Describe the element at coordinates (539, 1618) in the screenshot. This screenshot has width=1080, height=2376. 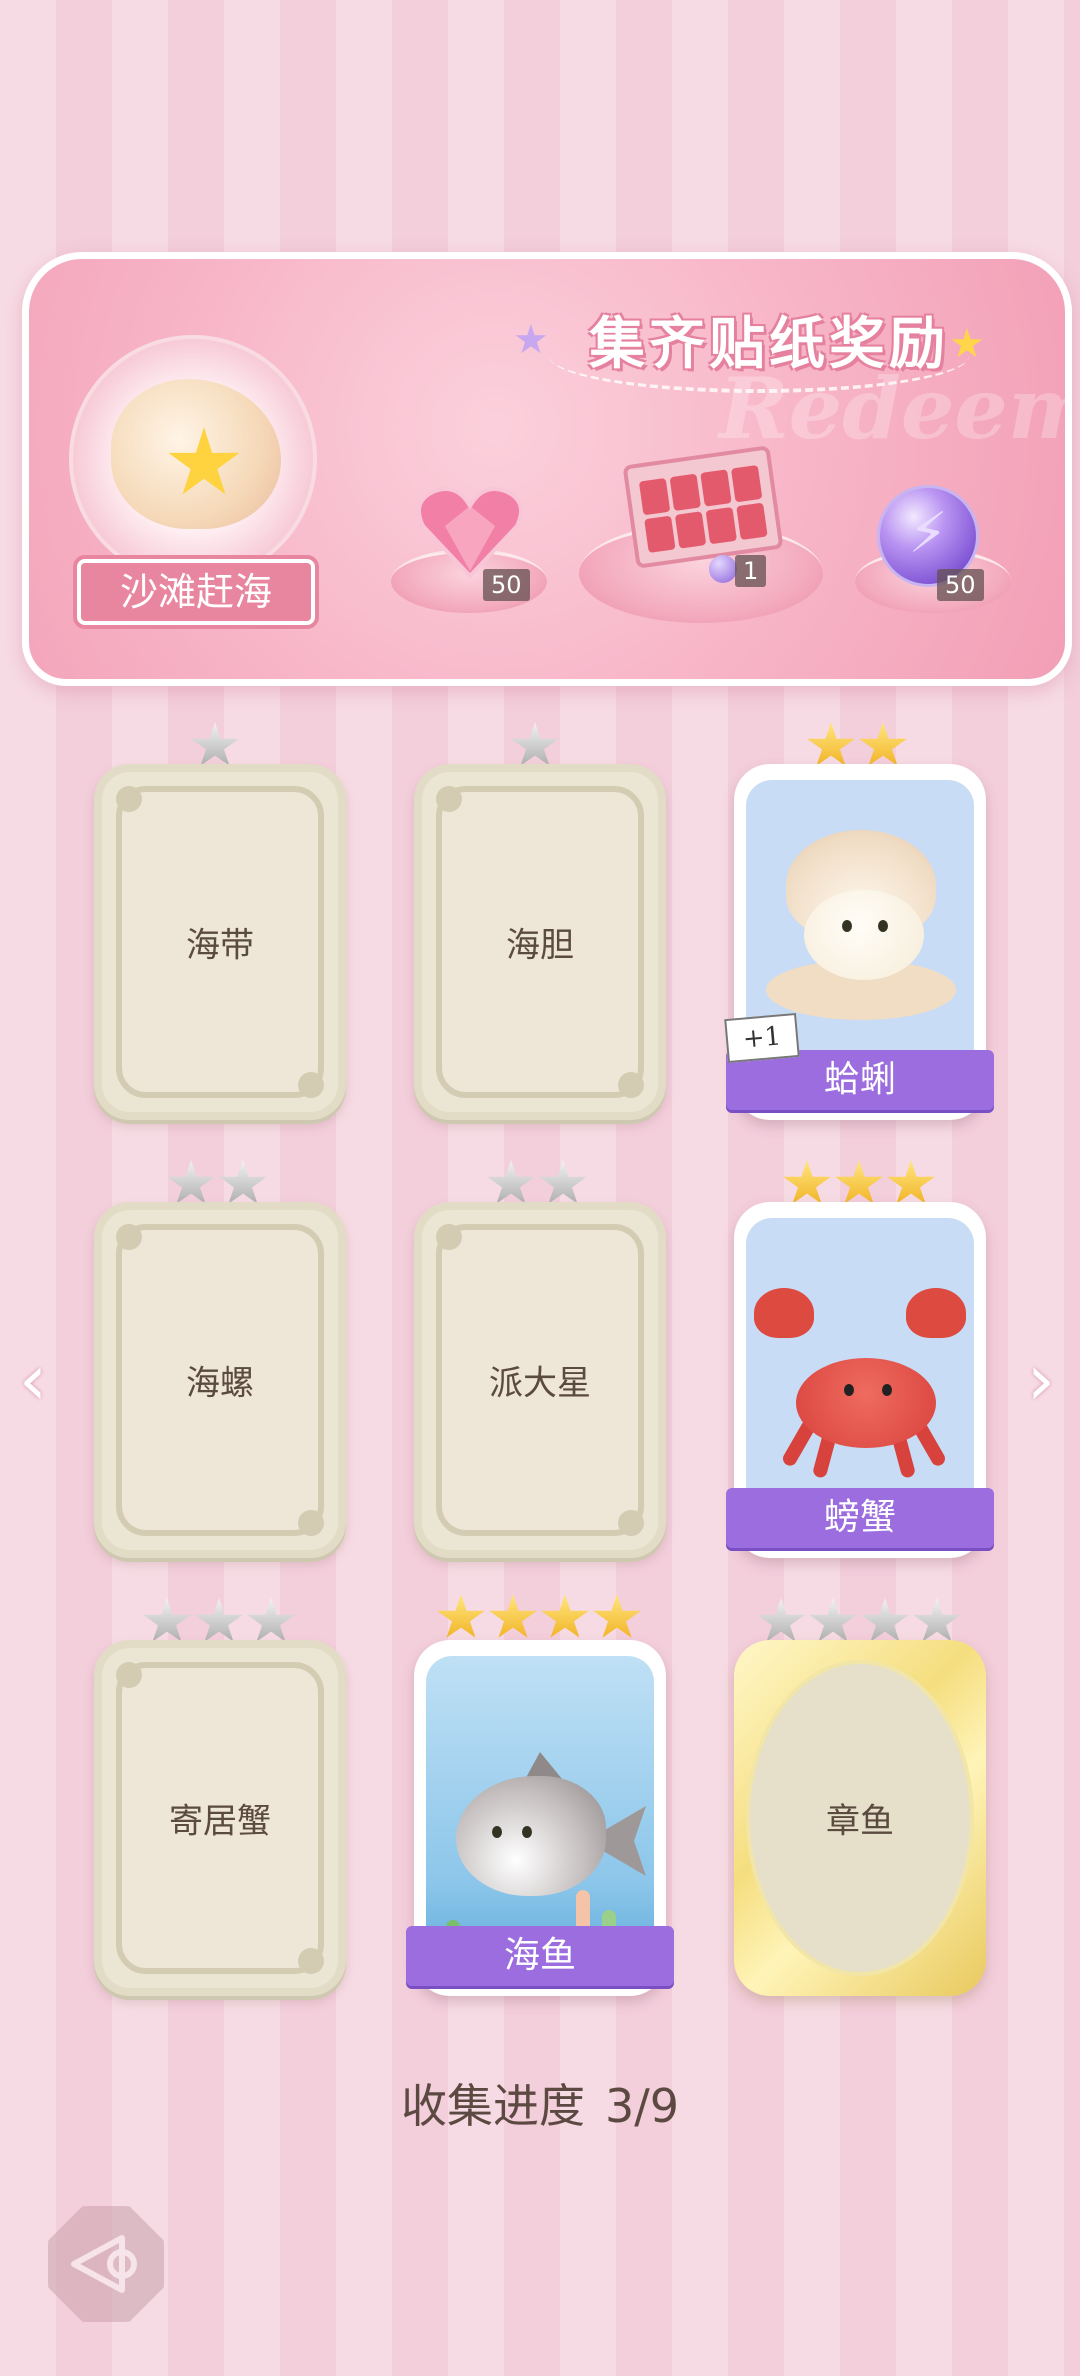
I see `card-8-stars` at that location.